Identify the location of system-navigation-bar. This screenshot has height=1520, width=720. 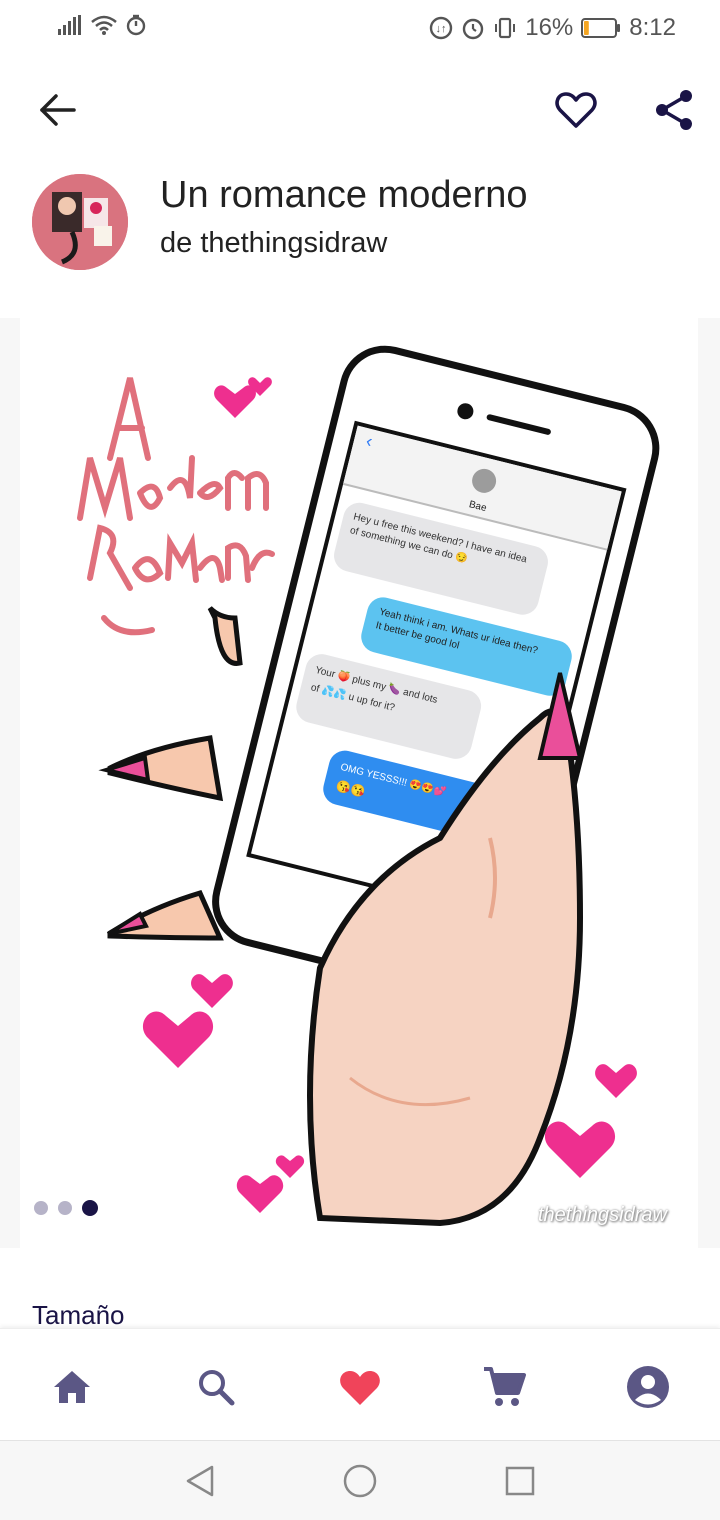
(360, 1480).